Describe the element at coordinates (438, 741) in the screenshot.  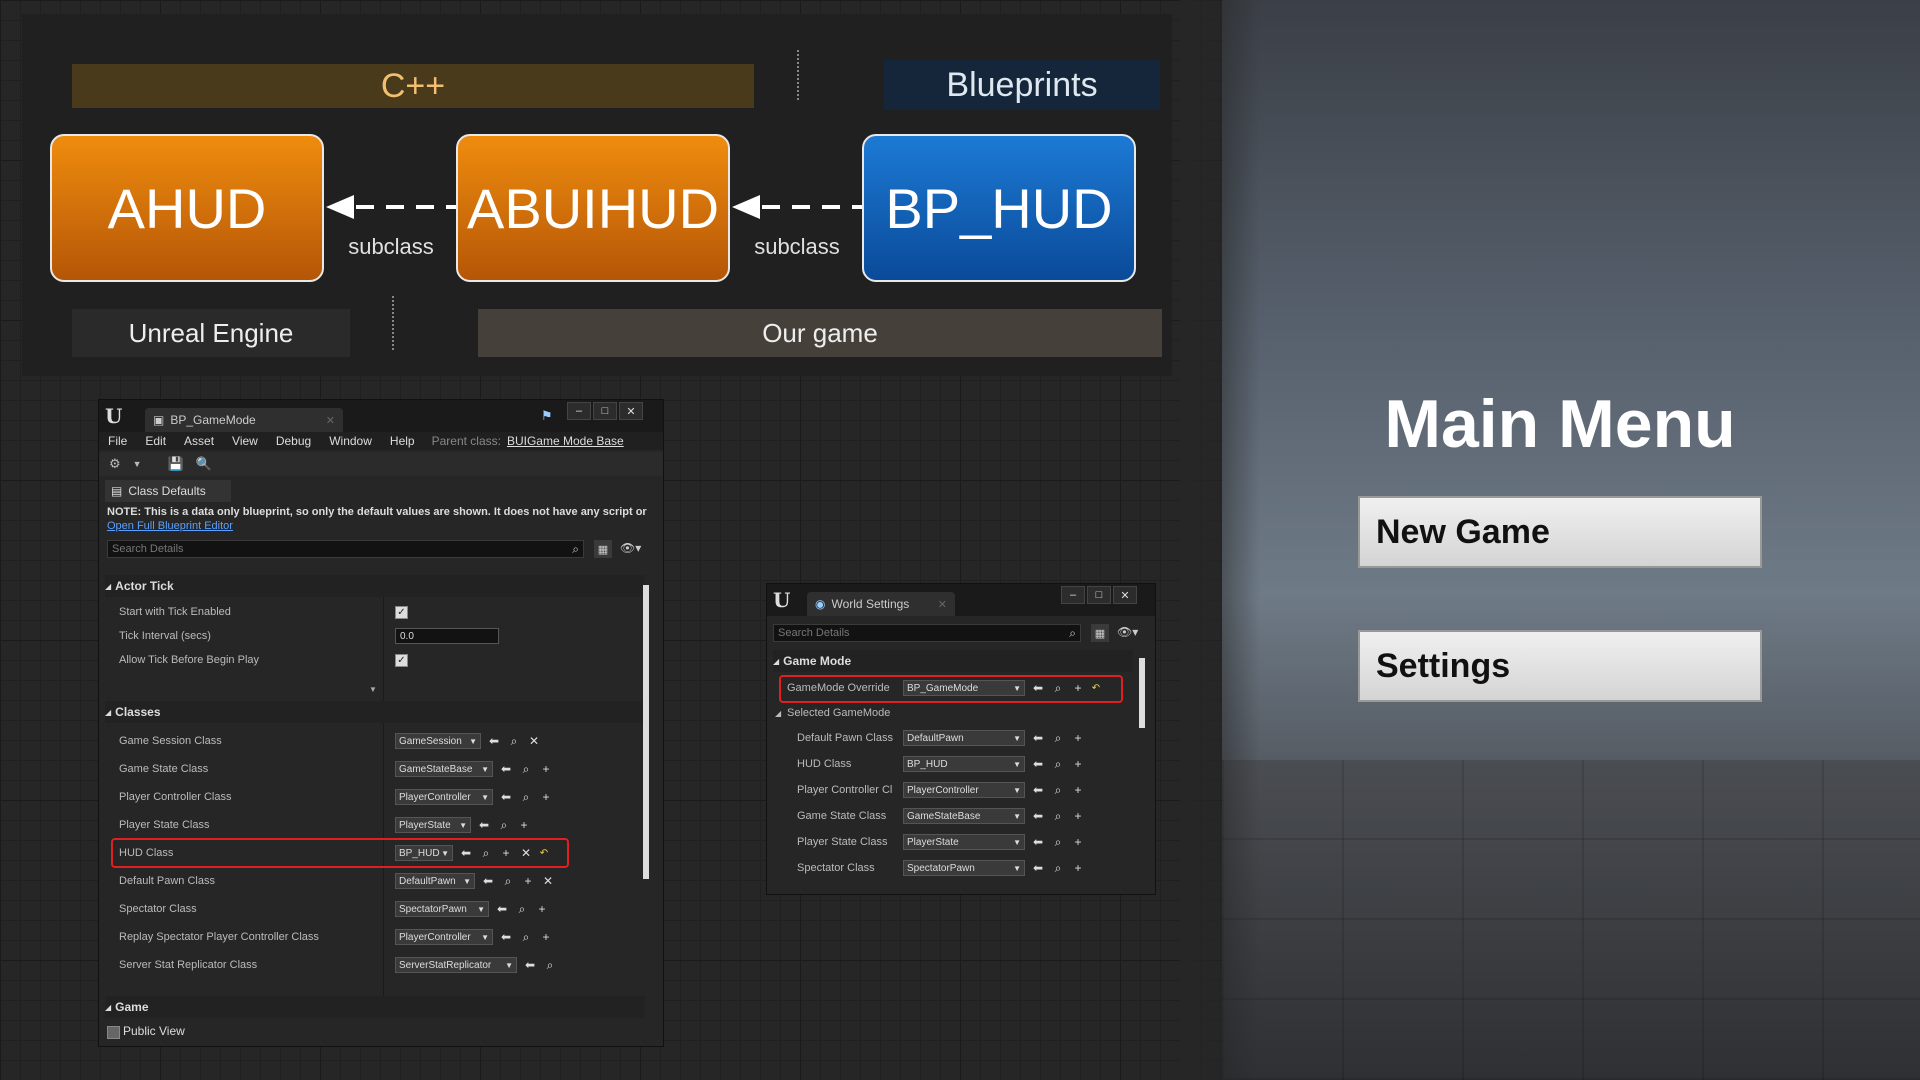
I see `game-session-dropdown: GameSession ▼` at that location.